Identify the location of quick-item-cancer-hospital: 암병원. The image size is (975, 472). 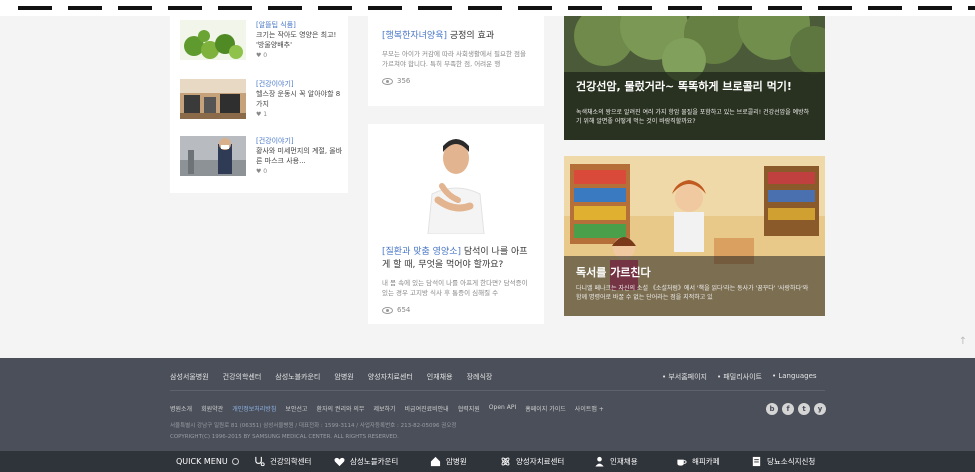
(448, 461).